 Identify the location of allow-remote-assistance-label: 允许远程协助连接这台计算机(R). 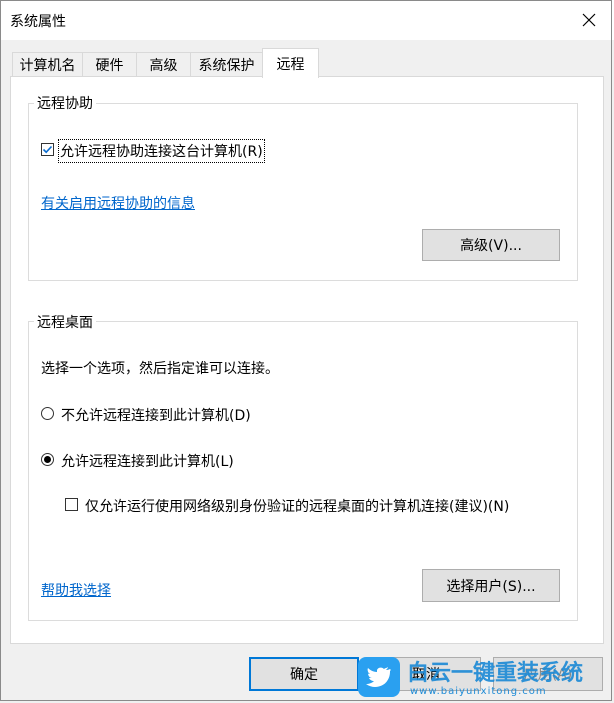
(161, 151).